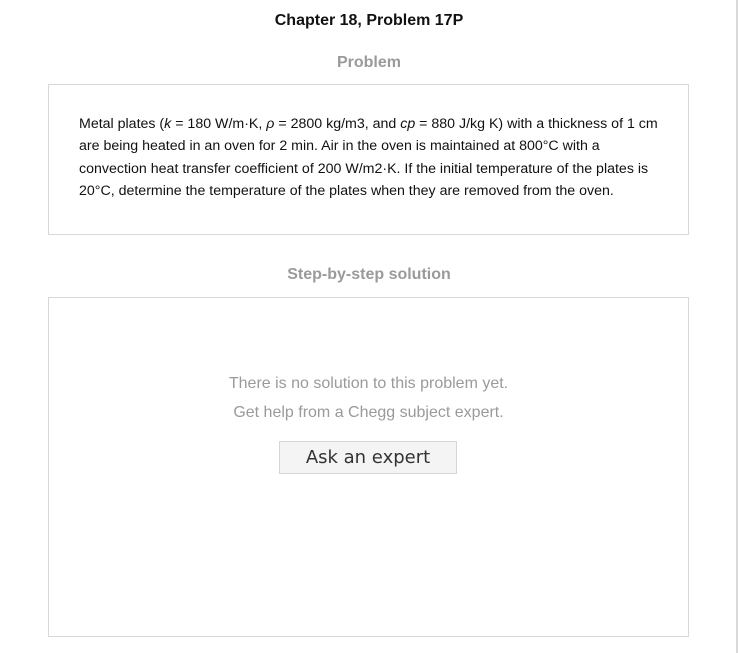  What do you see at coordinates (369, 20) in the screenshot?
I see `chapter-title: Chapter 18, Problem 17P` at bounding box center [369, 20].